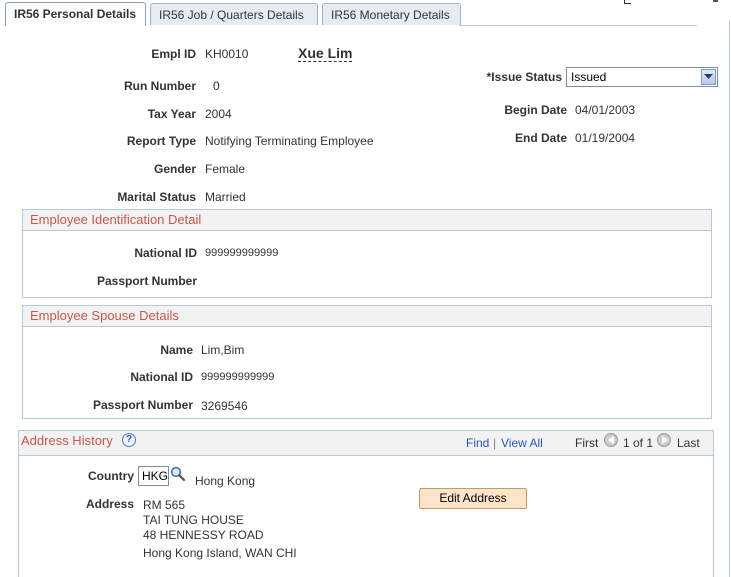 The width and height of the screenshot is (731, 577). Describe the element at coordinates (161, 377) in the screenshot. I see `spouse-national-id-label: National ID` at that location.